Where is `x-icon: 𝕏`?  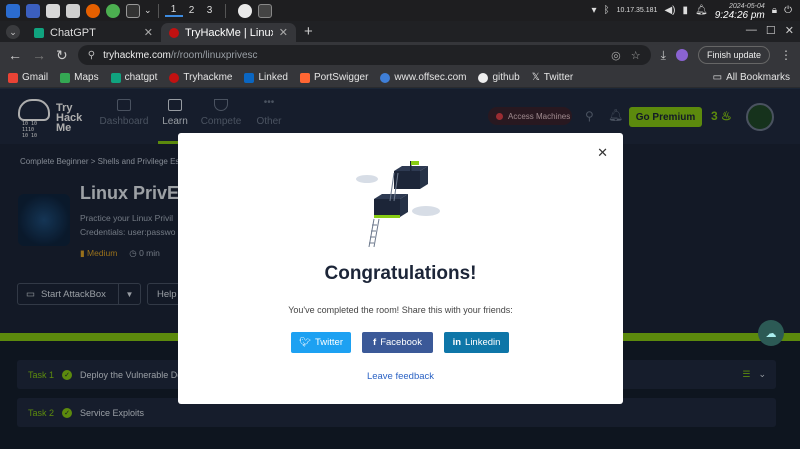
x-icon: 𝕏 is located at coordinates (535, 77).